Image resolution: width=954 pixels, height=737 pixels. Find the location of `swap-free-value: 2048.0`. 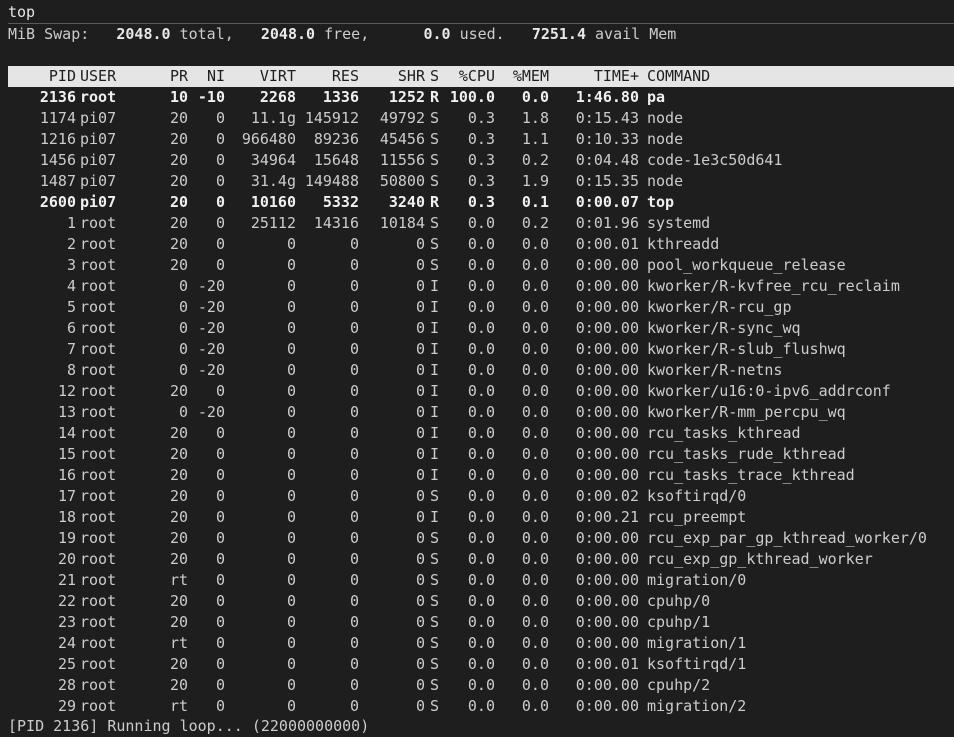

swap-free-value: 2048.0 is located at coordinates (288, 34).